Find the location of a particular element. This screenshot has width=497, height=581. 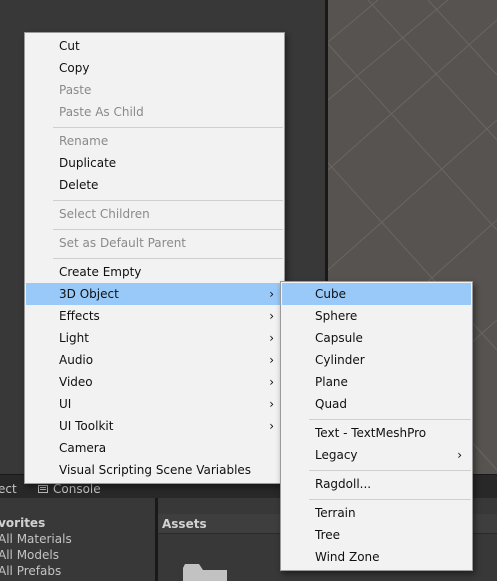

menu-item-paste-as-child: Paste As Child is located at coordinates (154, 112).